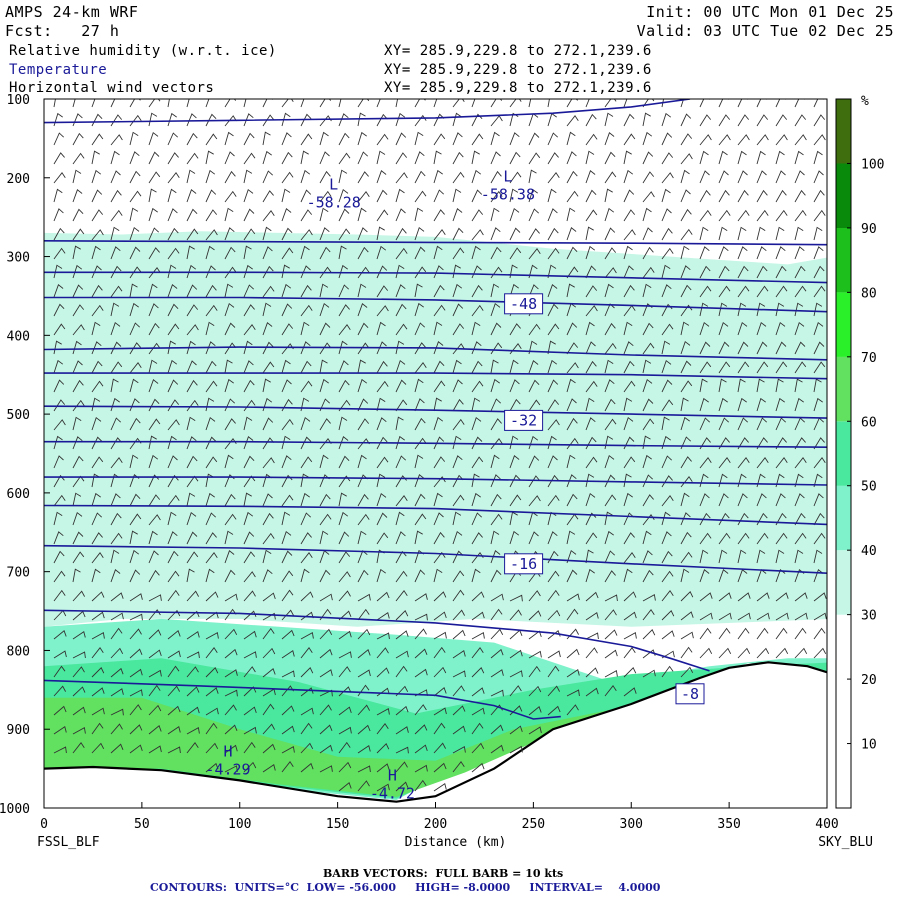 This screenshot has width=900, height=900. I want to click on y-tick-label: 700, so click(18, 573).